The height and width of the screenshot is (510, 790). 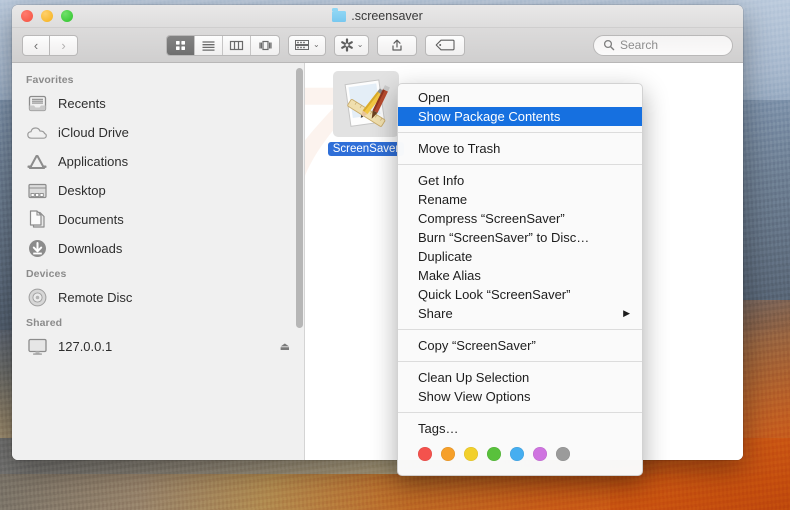 I want to click on folder-icon, so click(x=339, y=15).